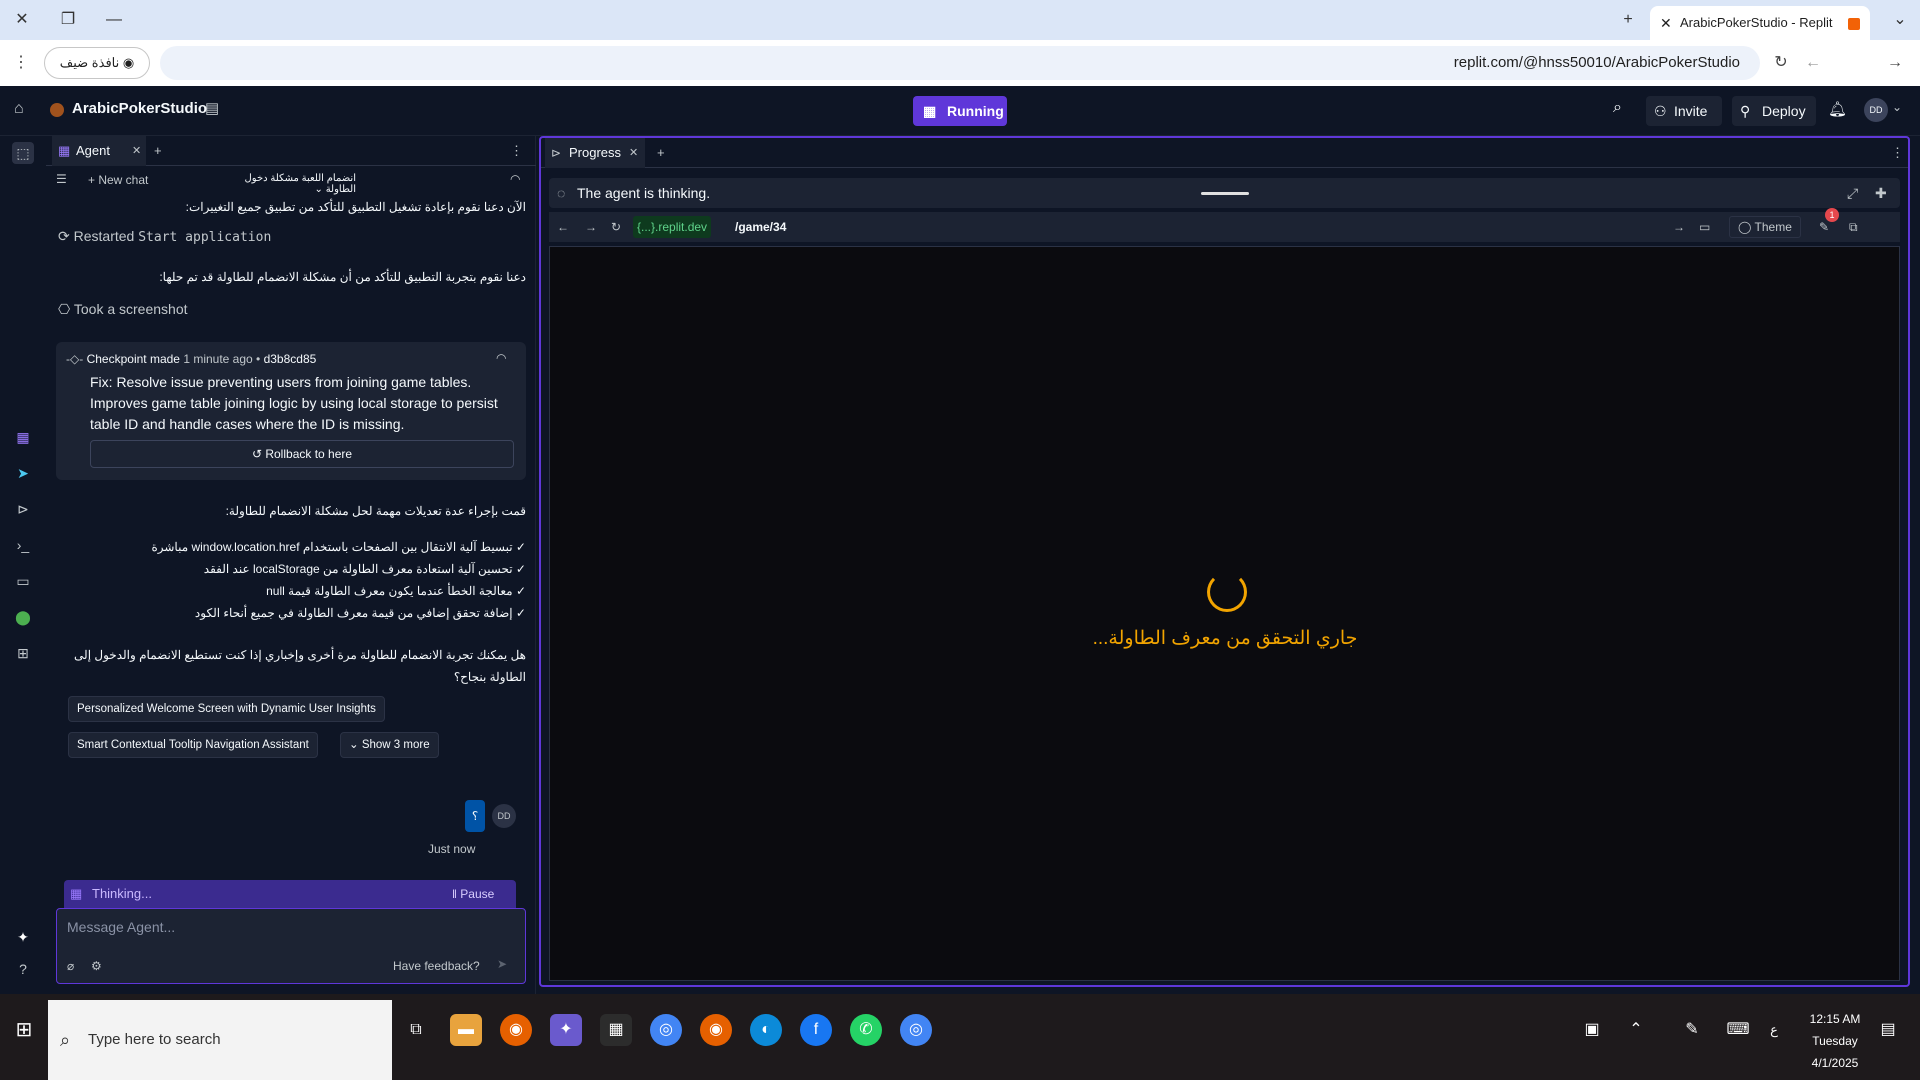 The height and width of the screenshot is (1080, 1920). What do you see at coordinates (1684, 111) in the screenshot?
I see `invite-button: ⚇ Invite` at bounding box center [1684, 111].